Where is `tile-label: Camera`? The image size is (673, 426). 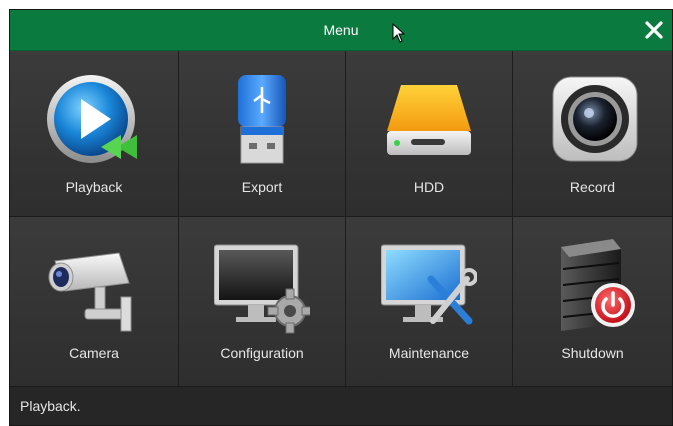 tile-label: Camera is located at coordinates (94, 353).